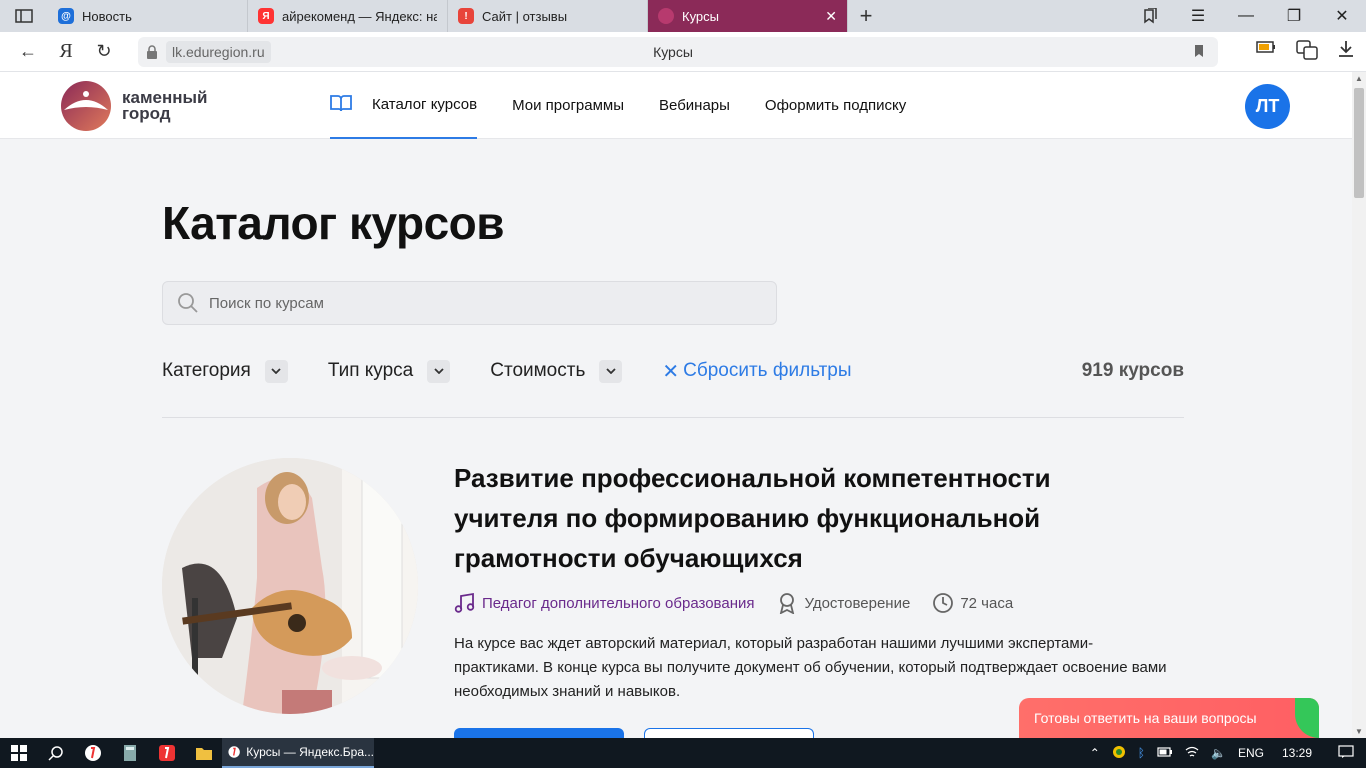 The image size is (1366, 768). Describe the element at coordinates (66, 51) in the screenshot. I see `yandex-logo-icon: Я` at that location.